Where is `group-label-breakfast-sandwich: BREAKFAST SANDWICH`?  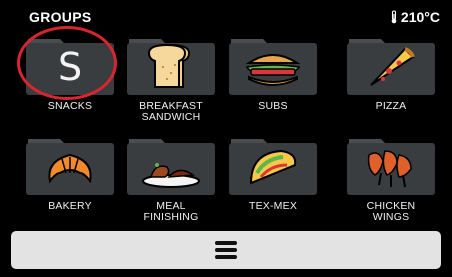
group-label-breakfast-sandwich: BREAKFAST SANDWICH is located at coordinates (171, 111).